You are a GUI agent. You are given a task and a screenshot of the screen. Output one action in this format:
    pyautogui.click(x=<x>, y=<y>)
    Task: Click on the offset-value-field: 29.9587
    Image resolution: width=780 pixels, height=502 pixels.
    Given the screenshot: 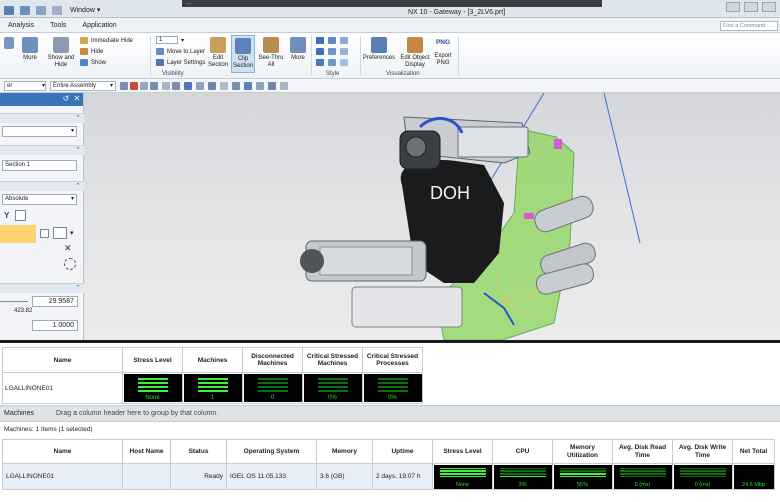 What is the action you would take?
    pyautogui.click(x=55, y=301)
    